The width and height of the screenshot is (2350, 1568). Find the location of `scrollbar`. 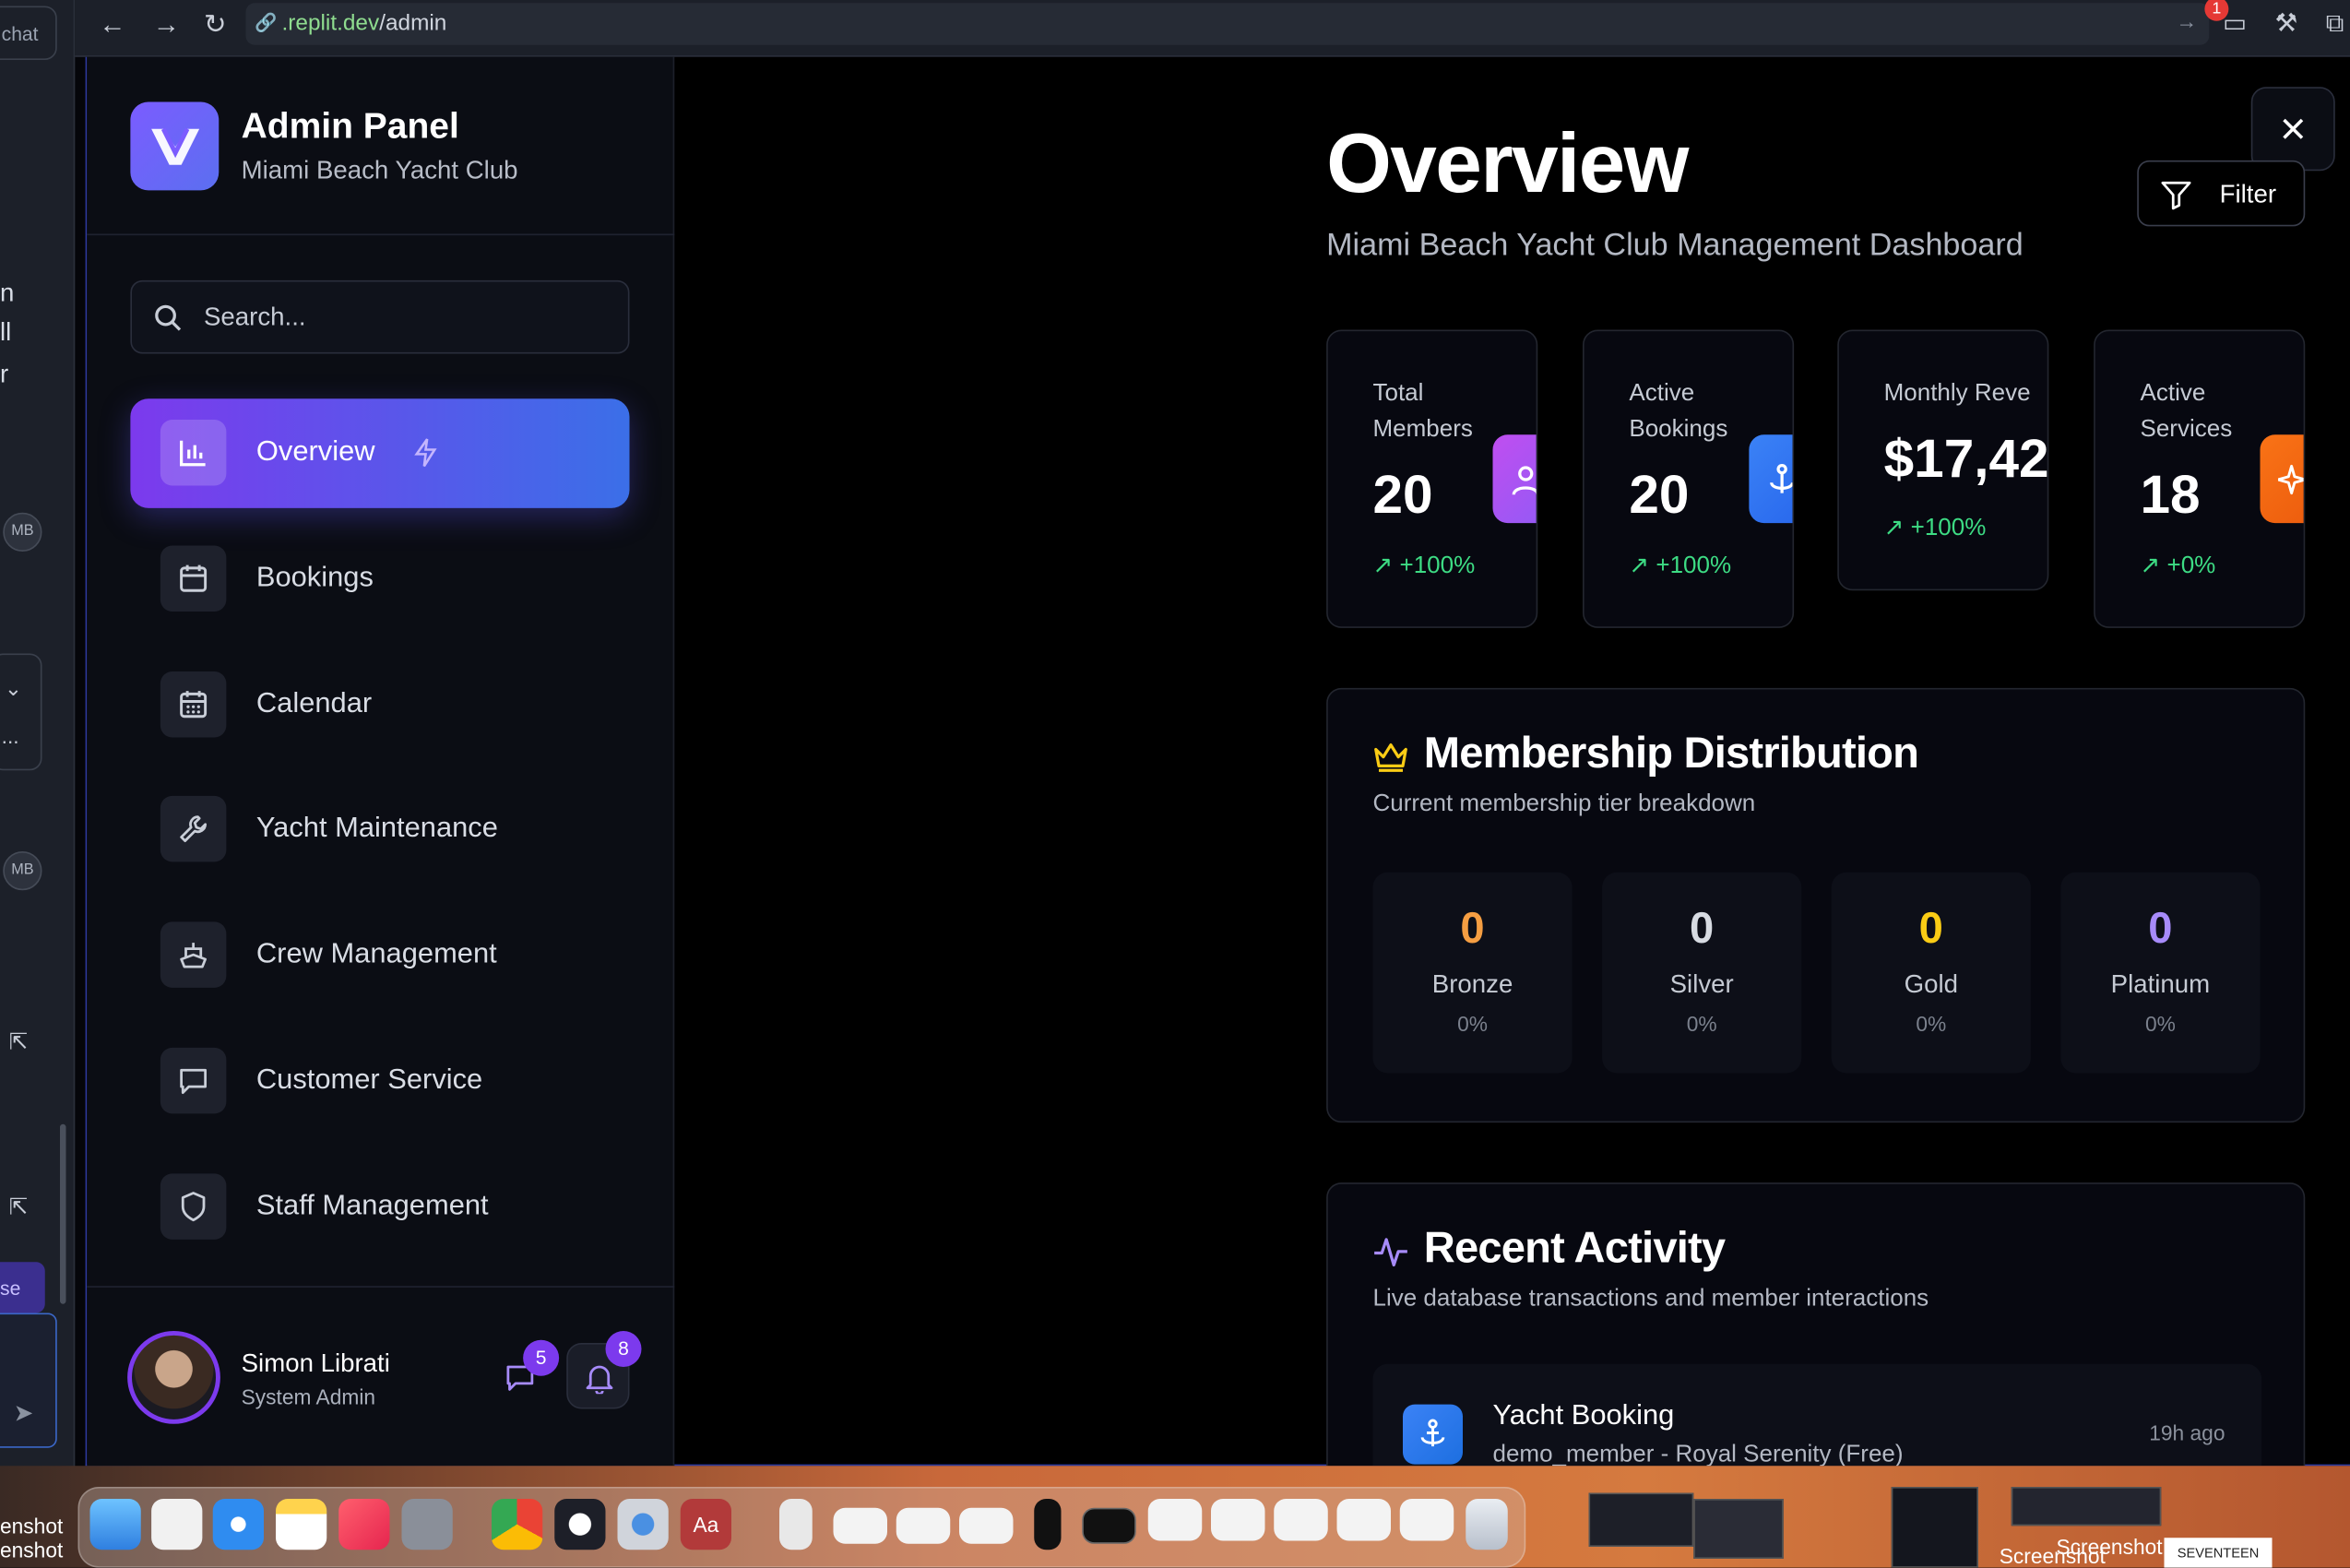

scrollbar is located at coordinates (63, 1213).